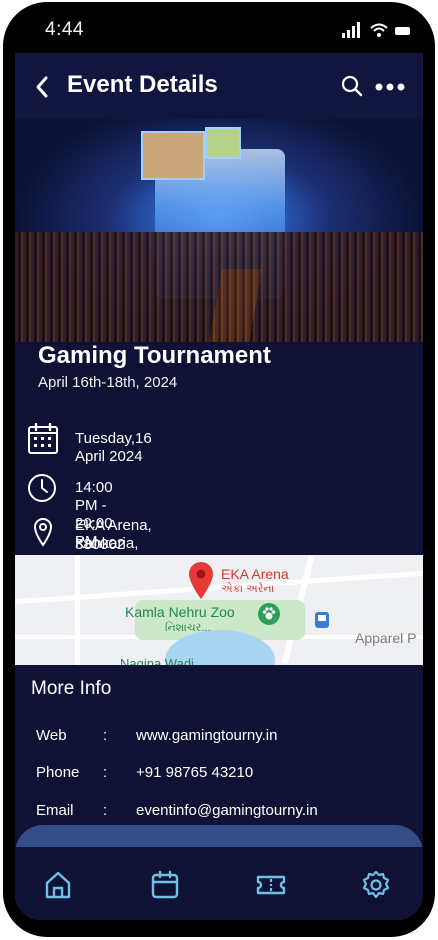 The width and height of the screenshot is (438, 940). Describe the element at coordinates (219, 872) in the screenshot. I see `bottom-nav` at that location.